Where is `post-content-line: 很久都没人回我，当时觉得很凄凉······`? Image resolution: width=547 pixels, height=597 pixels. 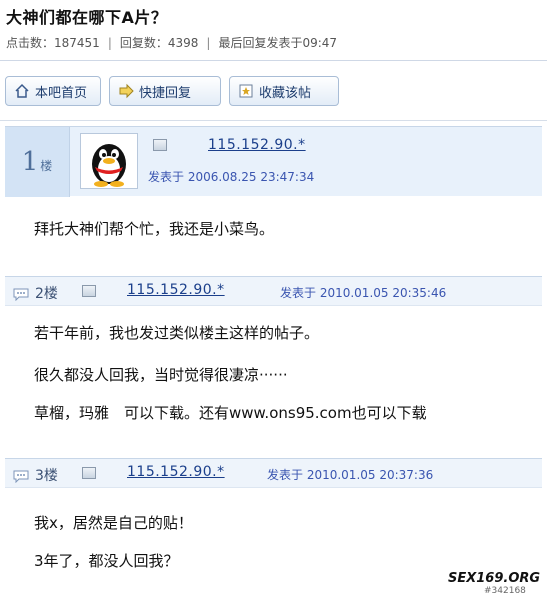
post-content-line: 很久都没人回我，当时觉得很凄凉······ is located at coordinates (161, 375).